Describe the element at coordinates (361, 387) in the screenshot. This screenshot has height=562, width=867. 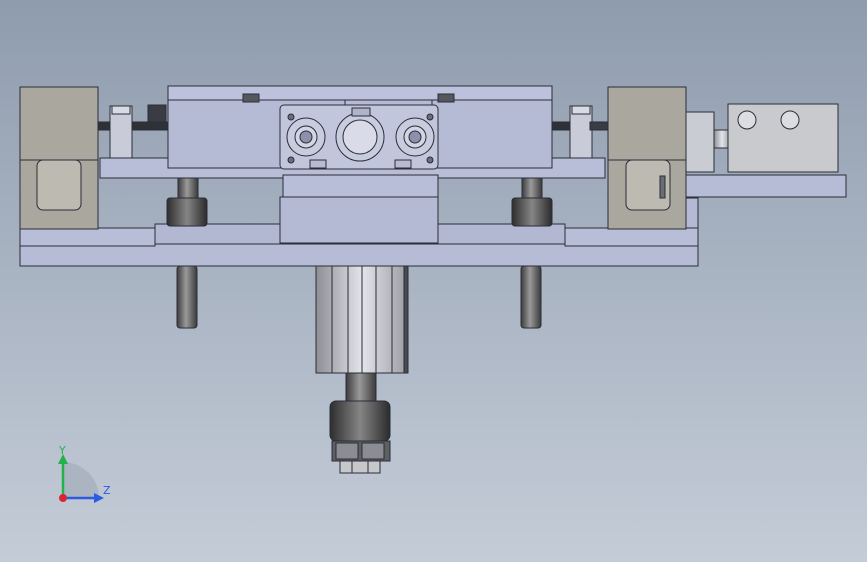
I see `piston-rod` at that location.